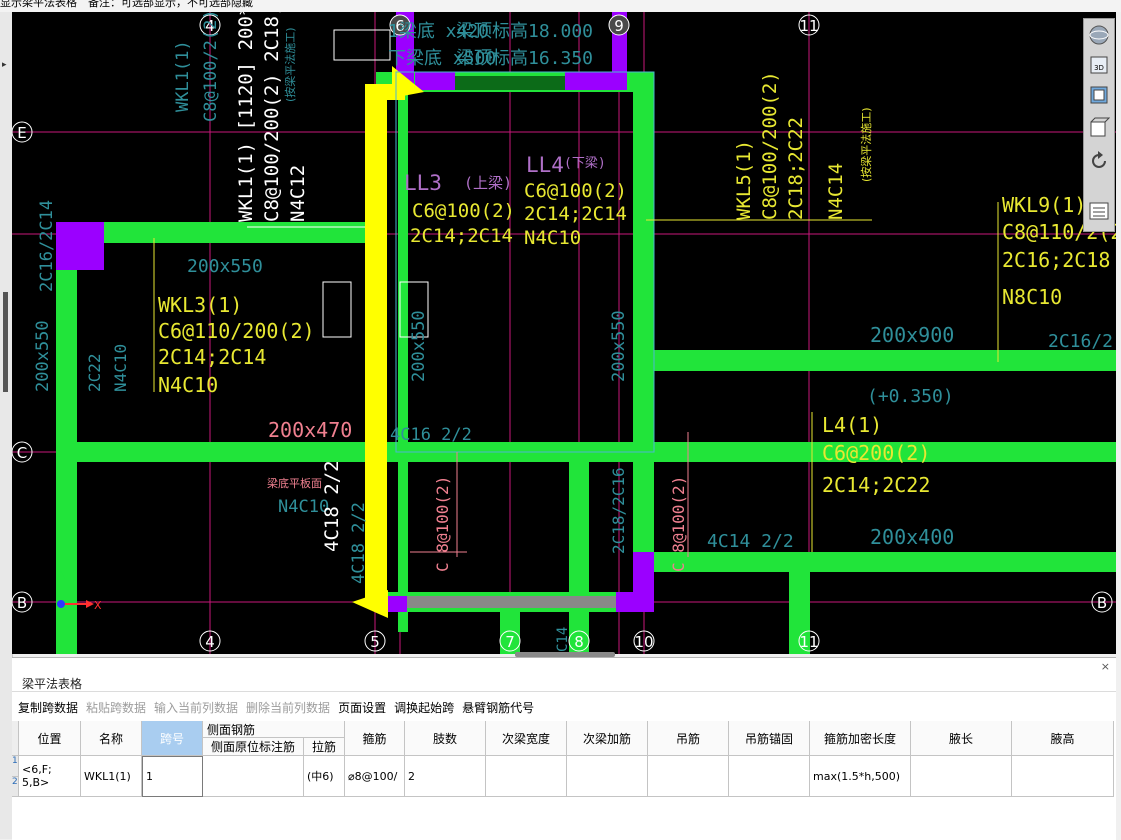  Describe the element at coordinates (688, 738) in the screenshot. I see `col-header-hanger: 吊筋` at that location.